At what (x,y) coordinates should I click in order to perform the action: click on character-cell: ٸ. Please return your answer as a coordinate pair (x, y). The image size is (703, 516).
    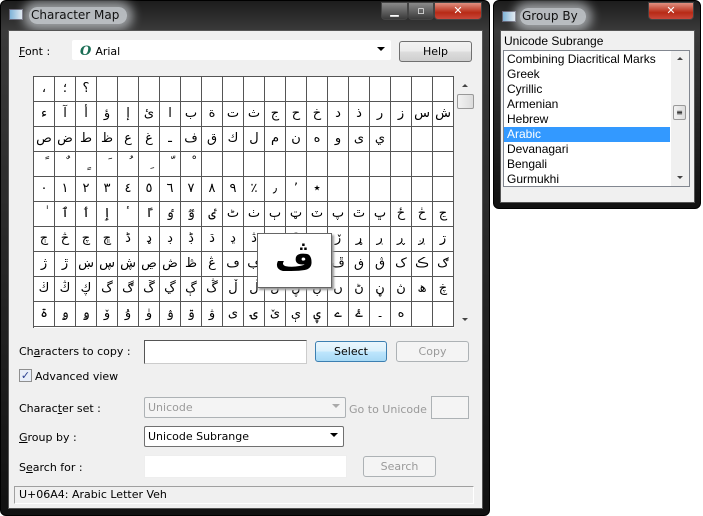
    Looking at the image, I should click on (212, 214).